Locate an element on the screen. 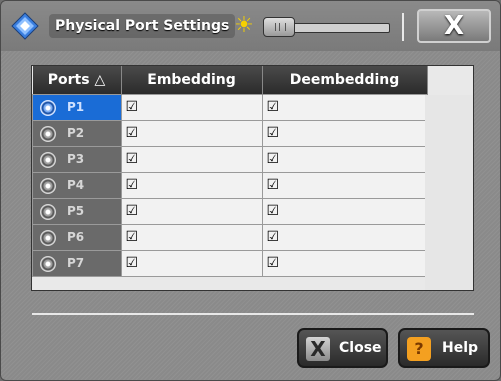  port-label: P3 is located at coordinates (76, 159).